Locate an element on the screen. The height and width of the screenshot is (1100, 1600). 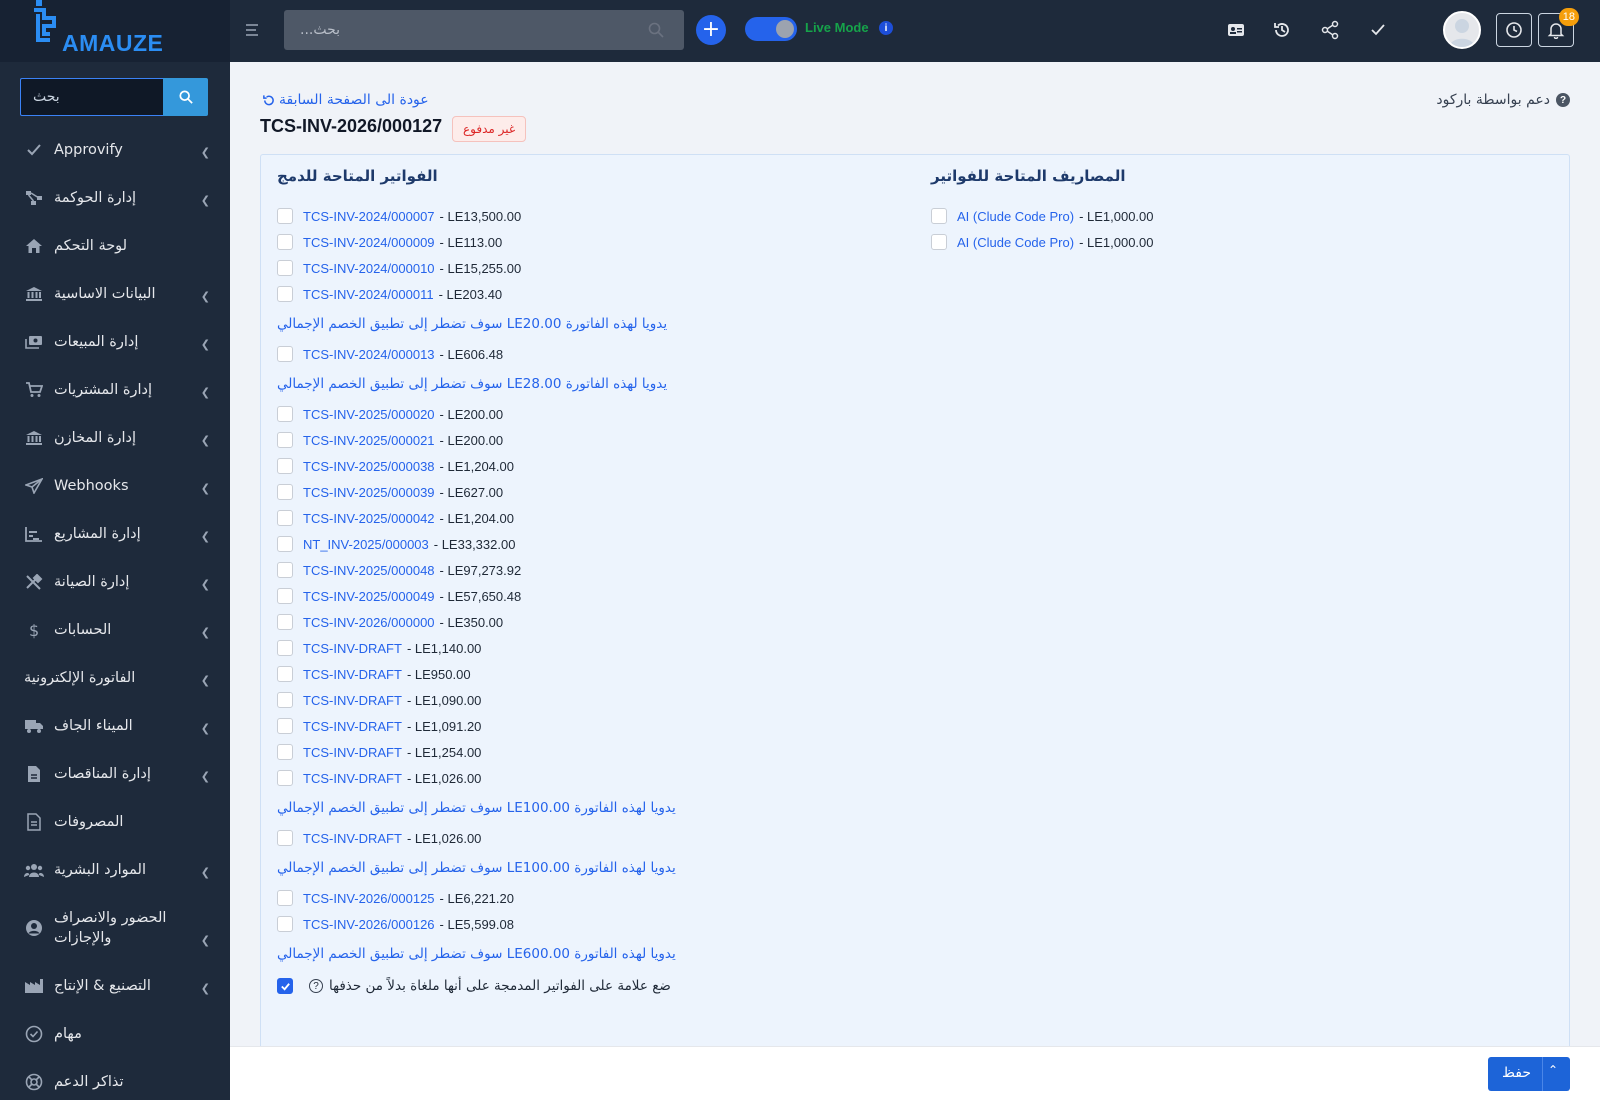
invoice-link: TCS-INV-2026/000126 is located at coordinates (369, 924).